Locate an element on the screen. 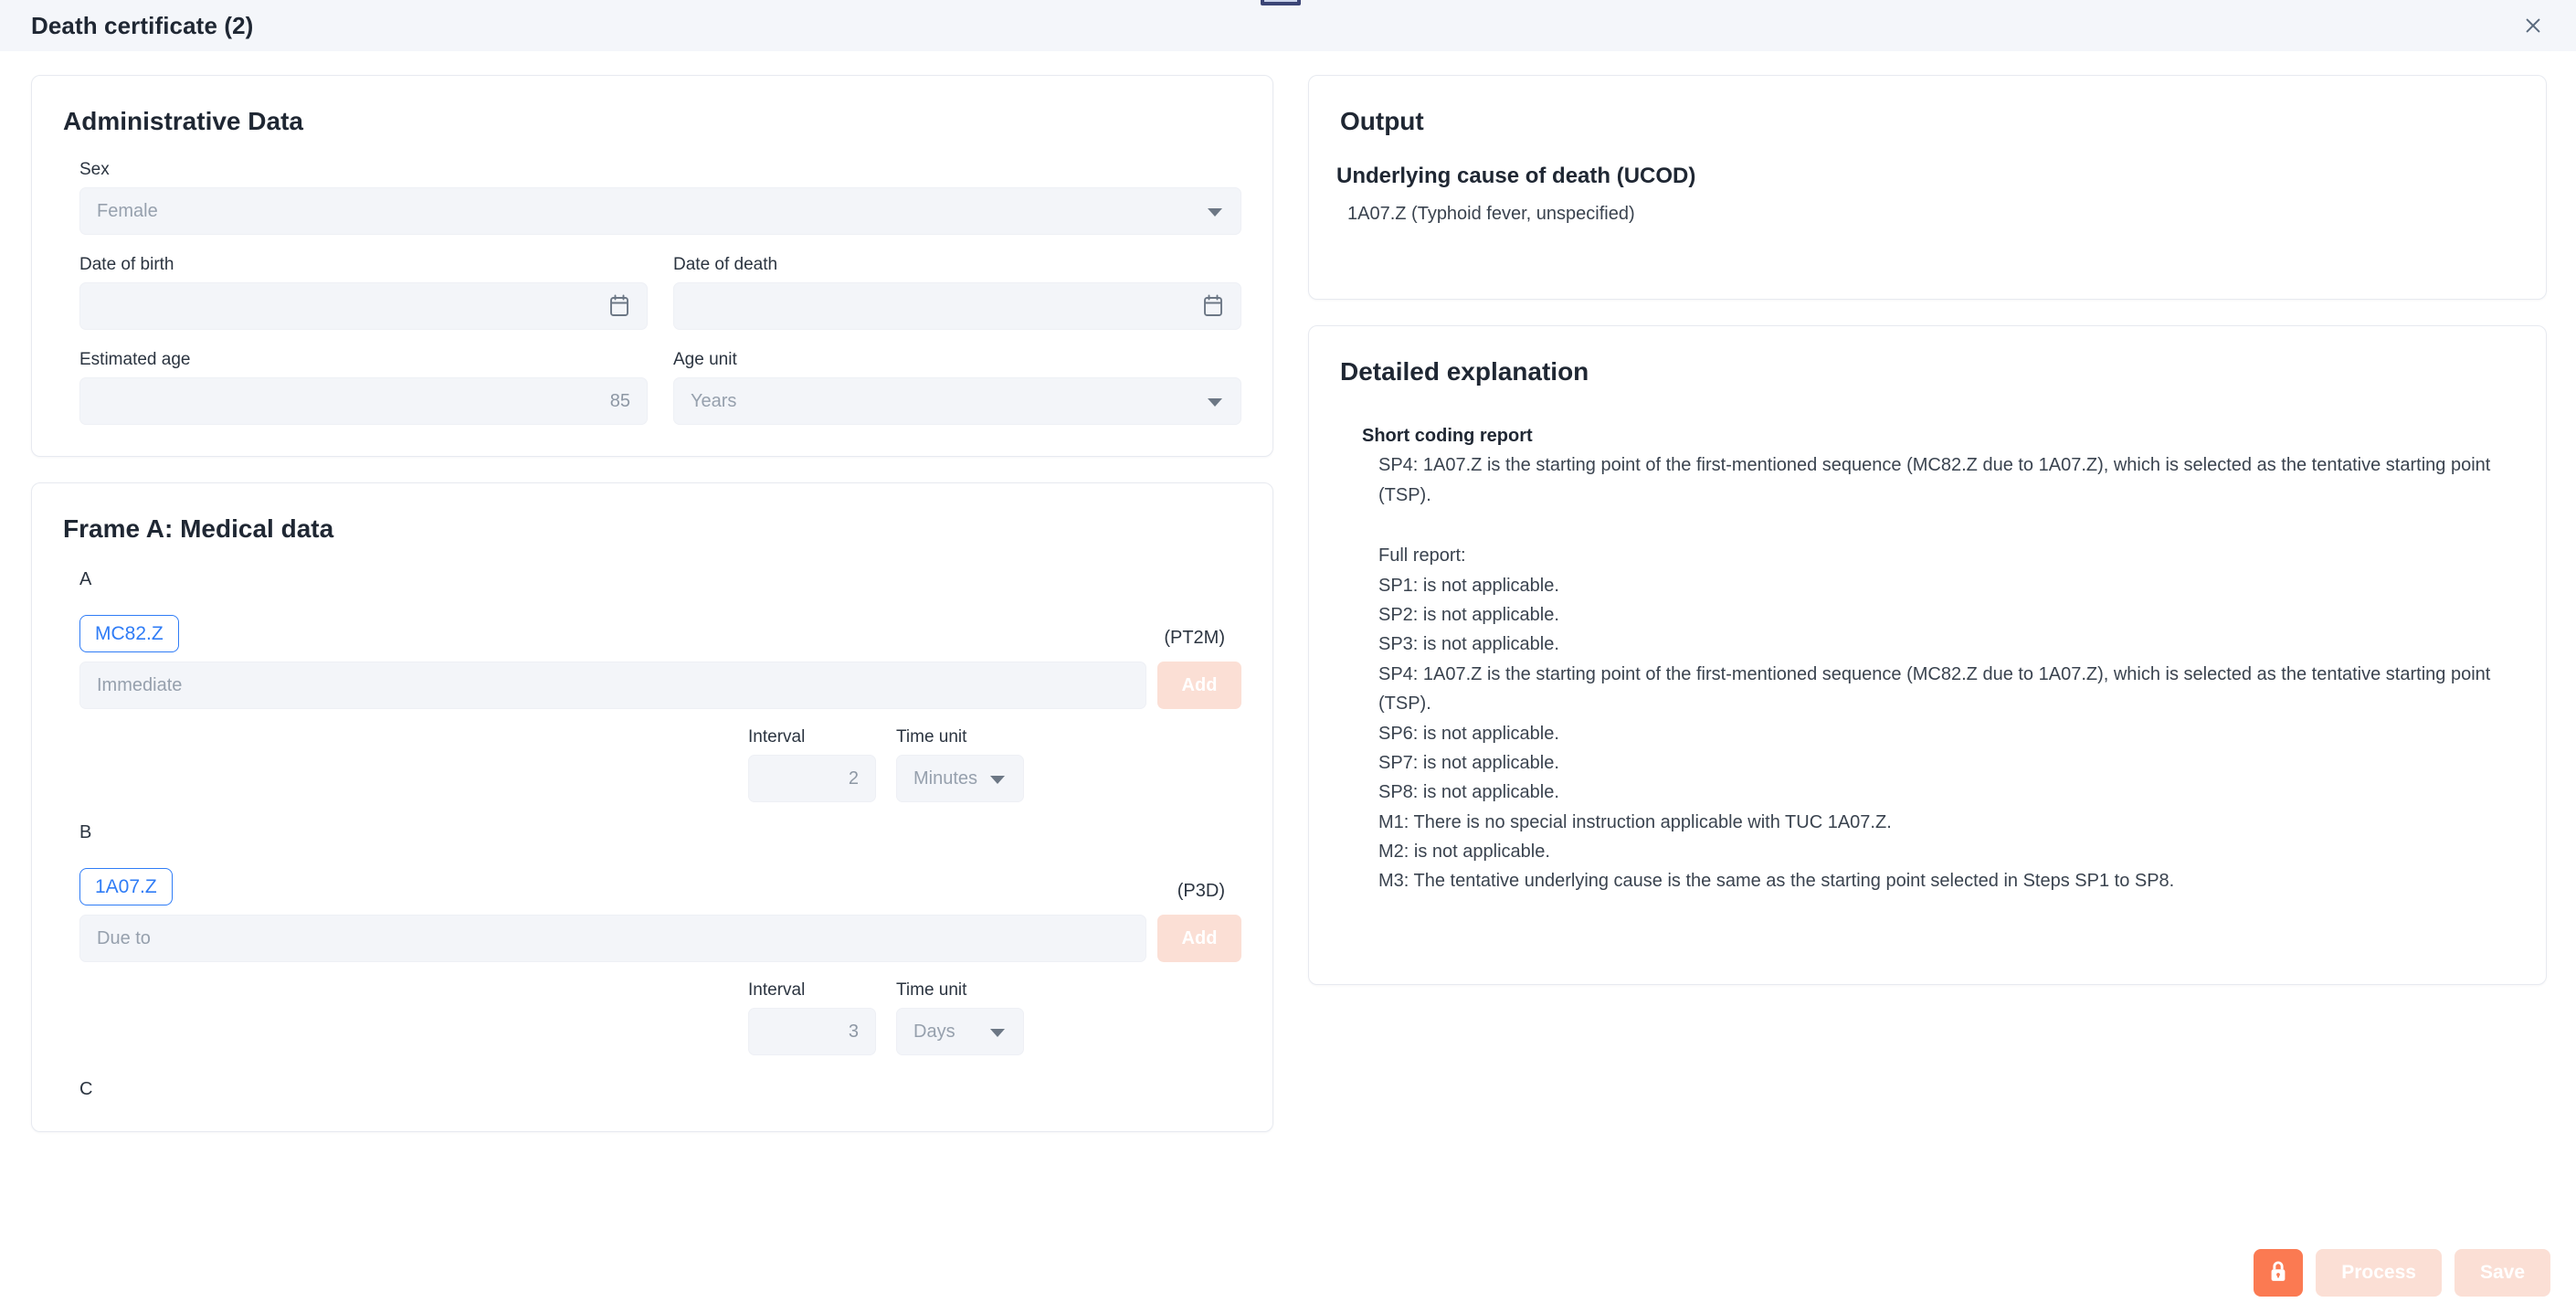  full-report-line: SP7: is not applicable. is located at coordinates (1468, 762).